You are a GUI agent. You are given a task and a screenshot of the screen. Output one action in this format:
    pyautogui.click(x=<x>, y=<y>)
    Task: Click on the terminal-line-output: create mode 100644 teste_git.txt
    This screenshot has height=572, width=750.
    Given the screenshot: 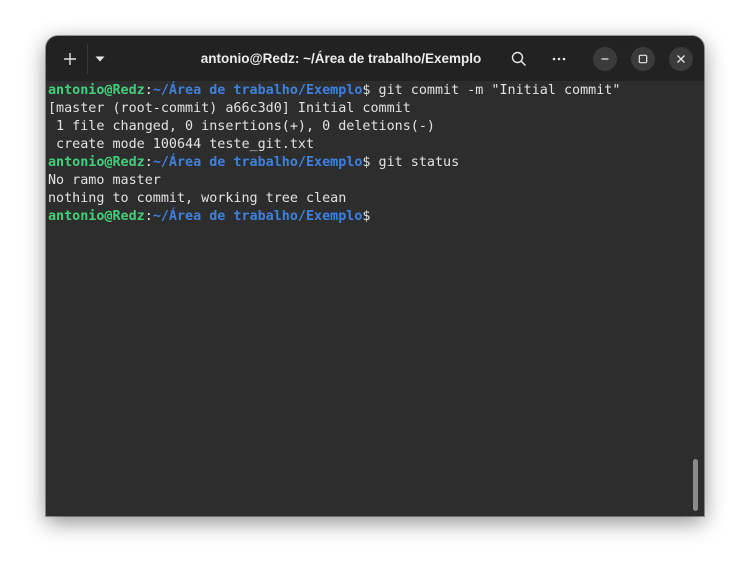 What is the action you would take?
    pyautogui.click(x=181, y=144)
    